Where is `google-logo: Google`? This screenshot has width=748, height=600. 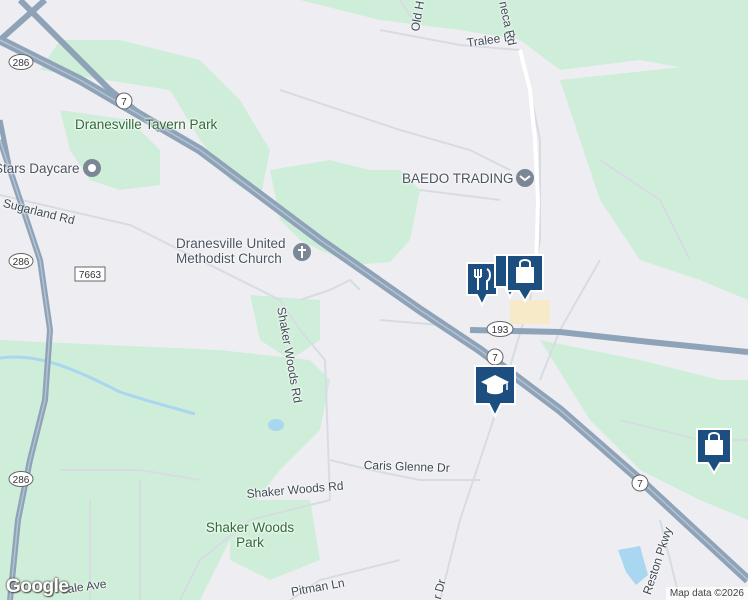
google-logo: Google is located at coordinates (37, 586).